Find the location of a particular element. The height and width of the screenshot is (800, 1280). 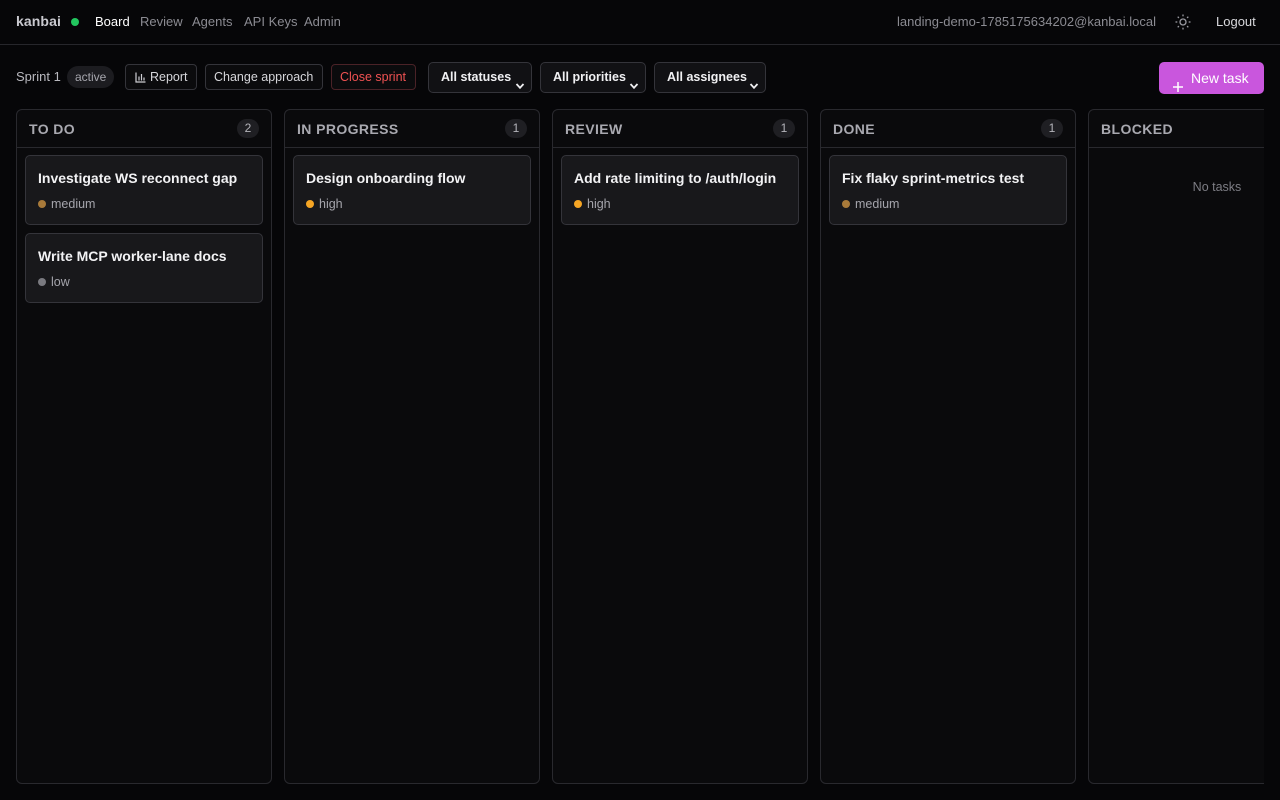

priority-filter-select: All priorities is located at coordinates (593, 77).